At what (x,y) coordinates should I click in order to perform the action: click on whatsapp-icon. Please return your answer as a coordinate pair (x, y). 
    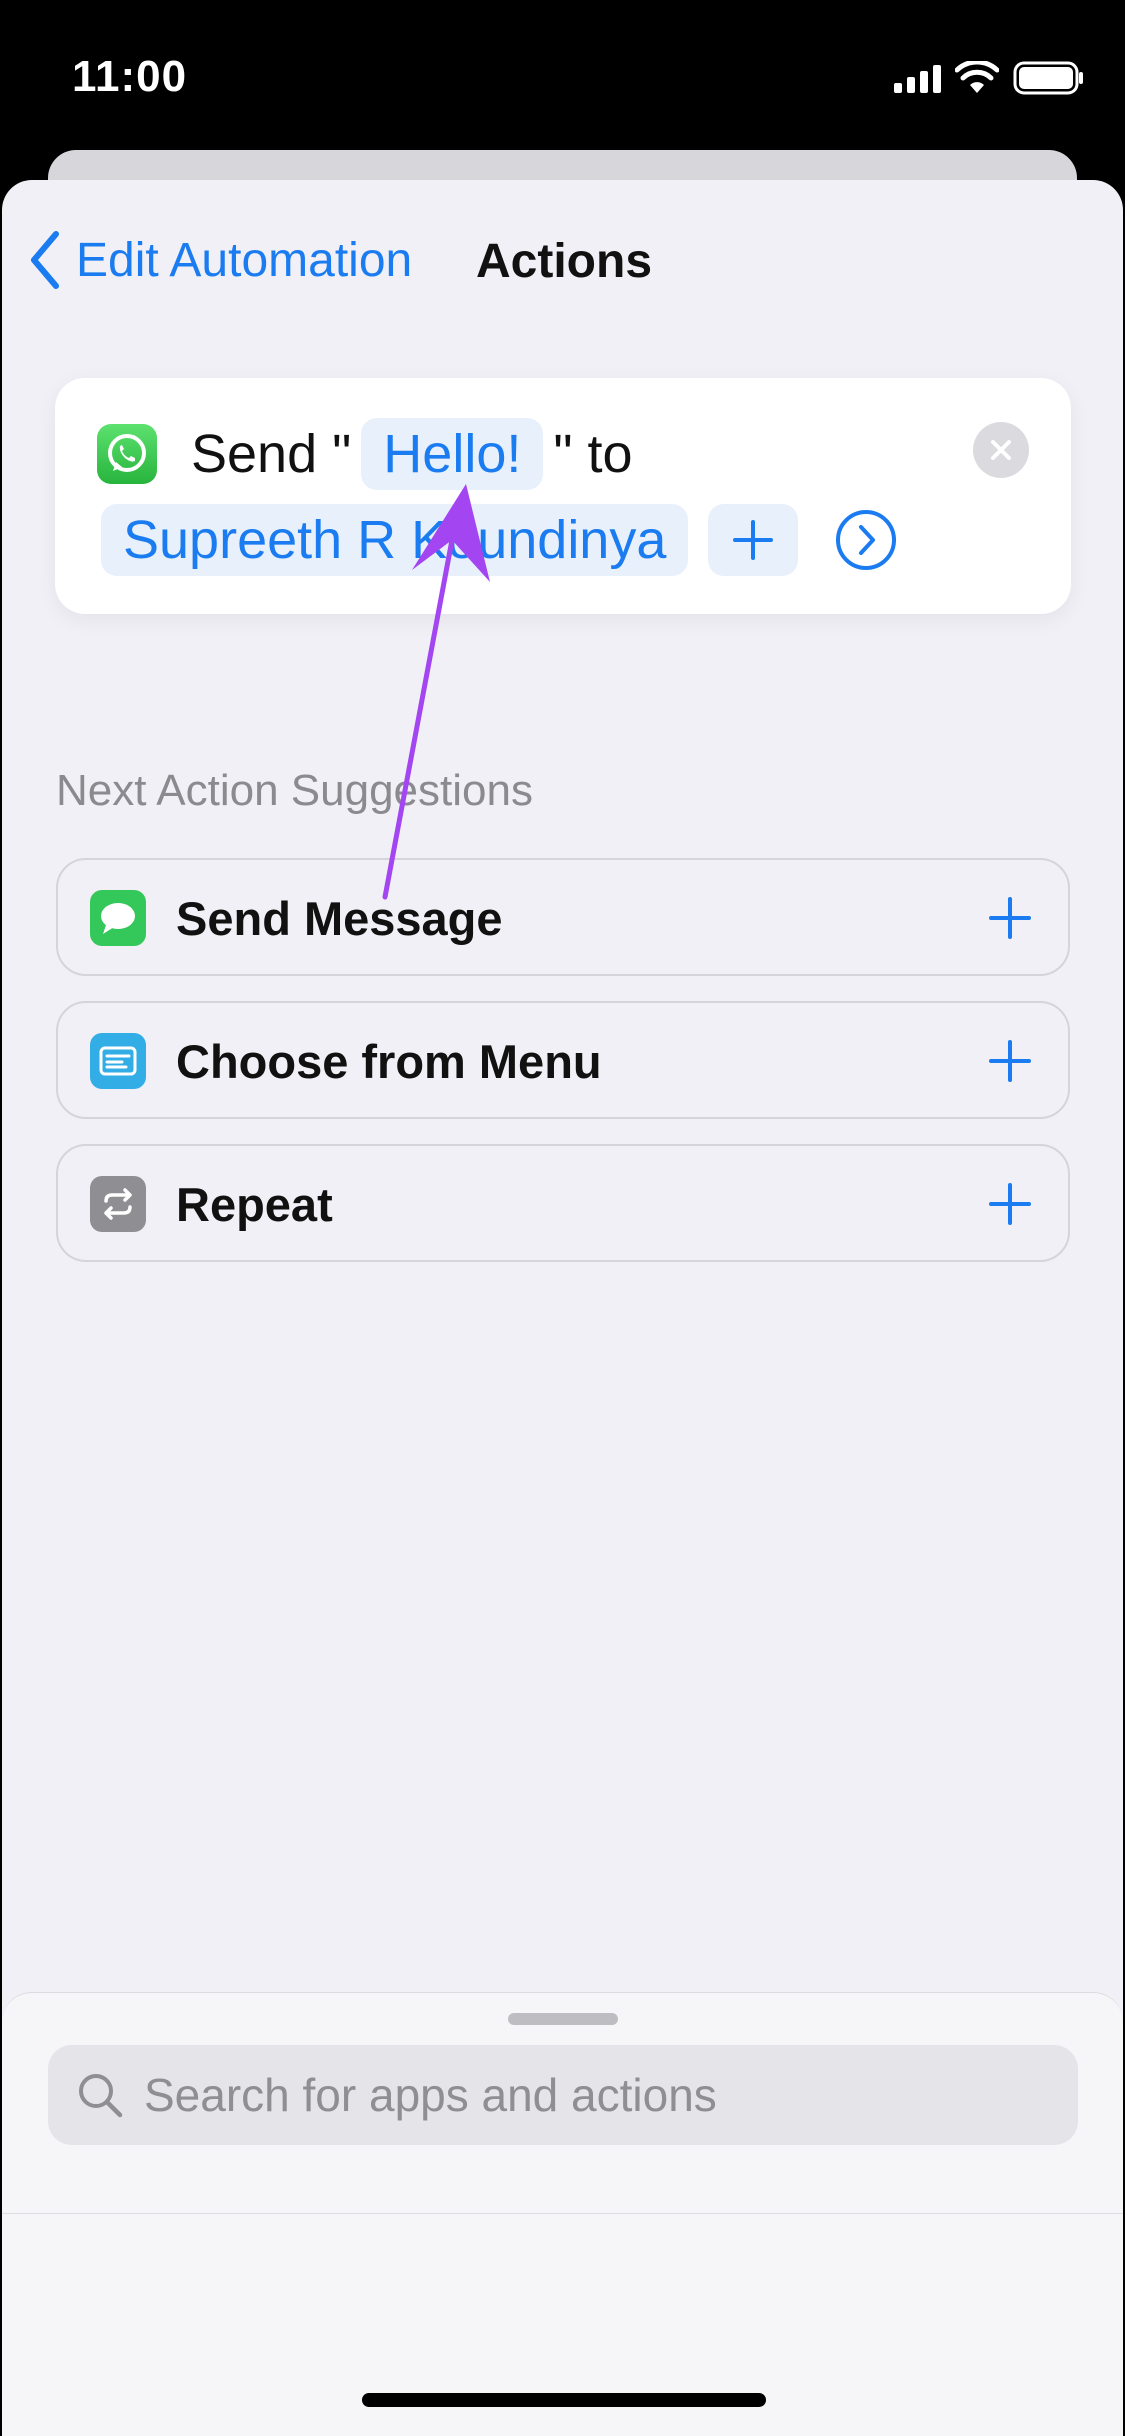
    Looking at the image, I should click on (127, 454).